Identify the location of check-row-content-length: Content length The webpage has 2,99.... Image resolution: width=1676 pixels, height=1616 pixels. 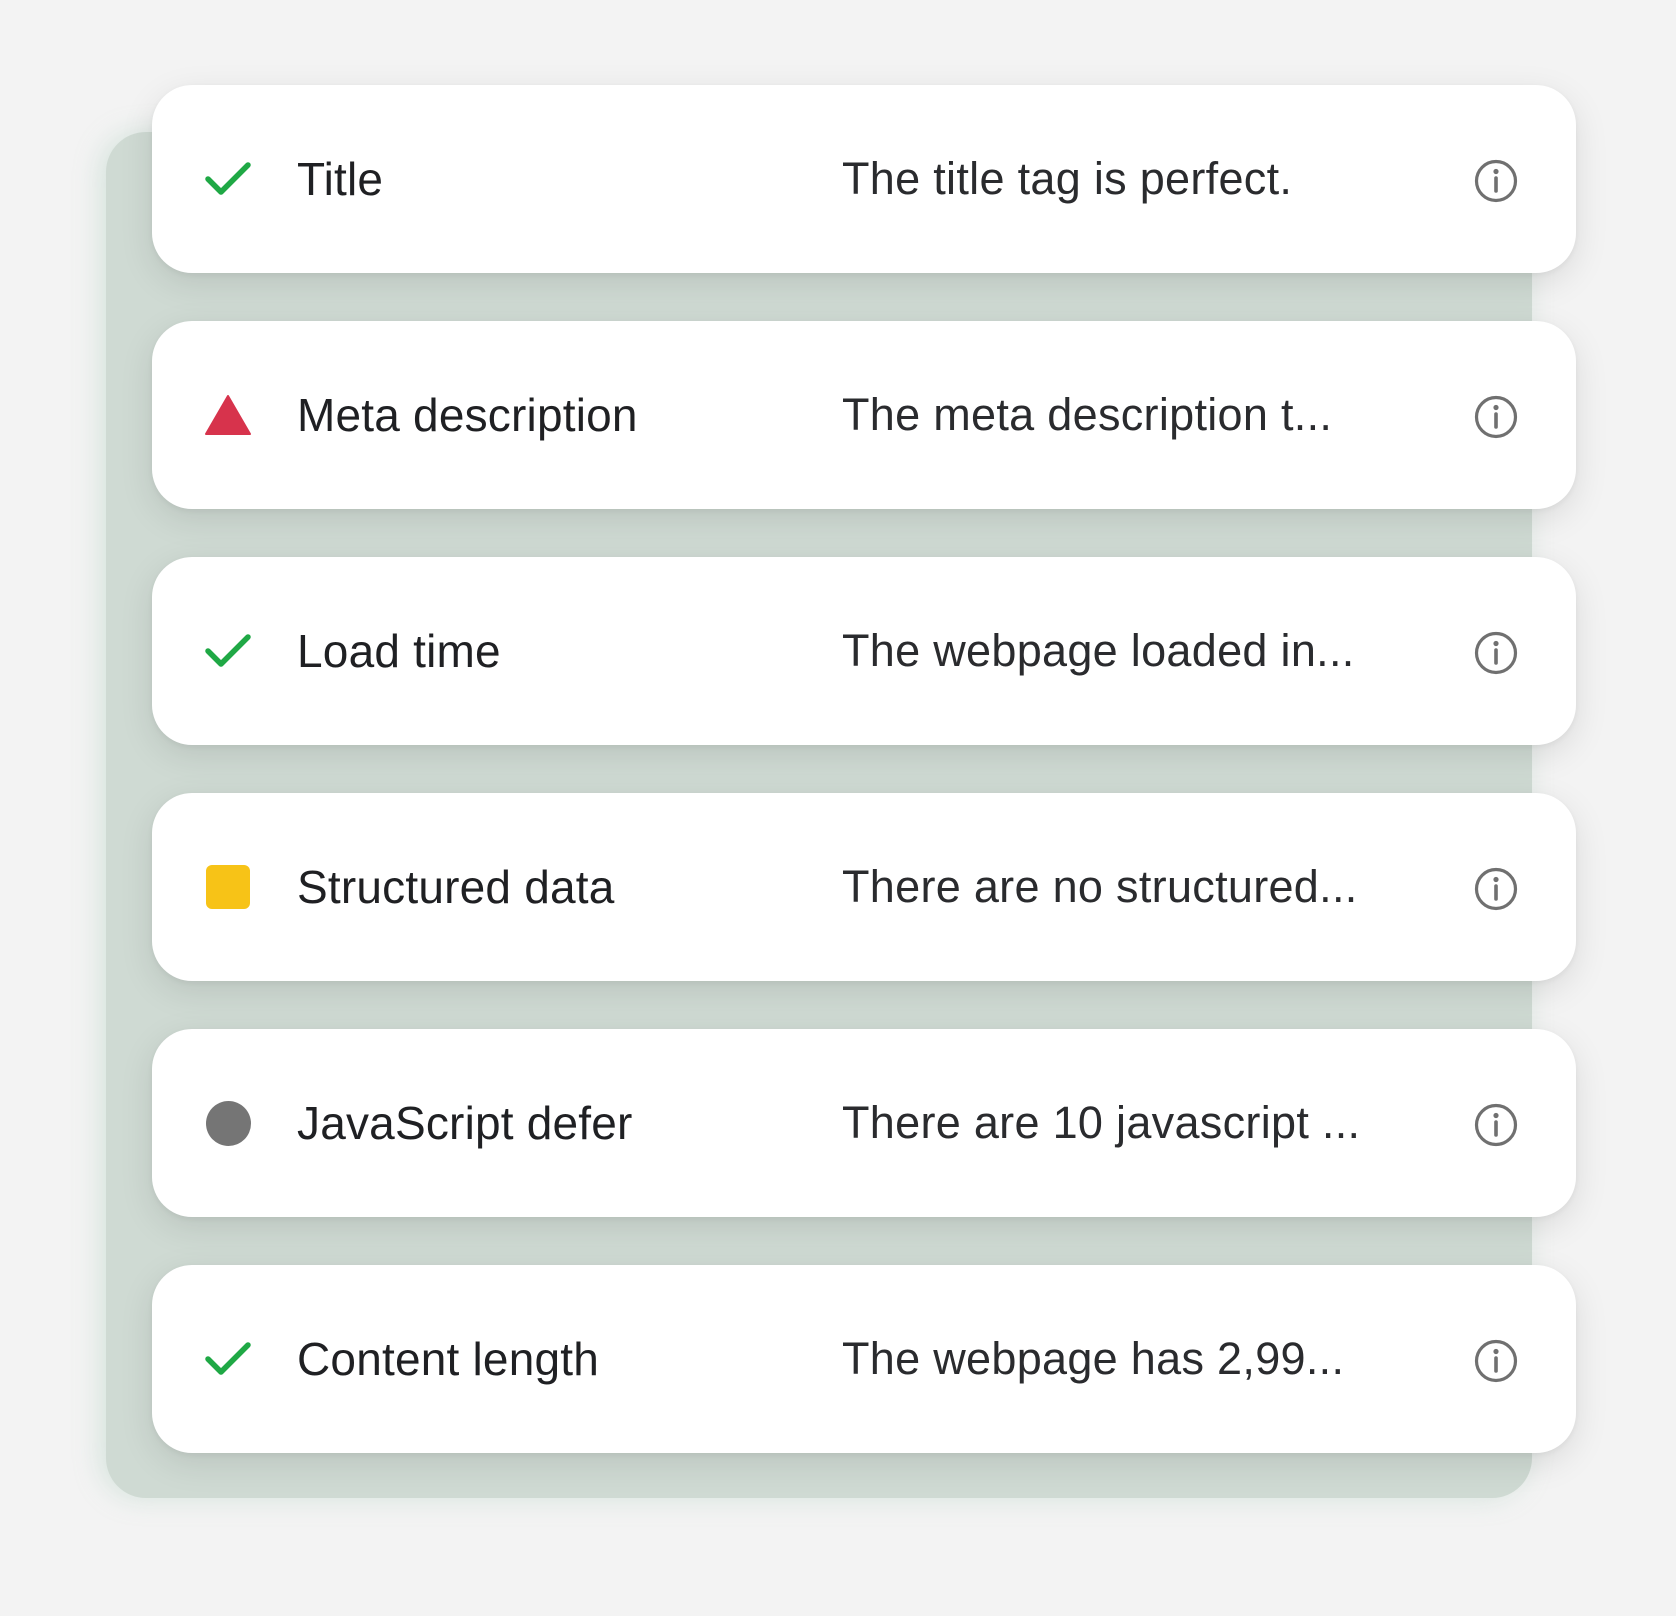
(864, 1359).